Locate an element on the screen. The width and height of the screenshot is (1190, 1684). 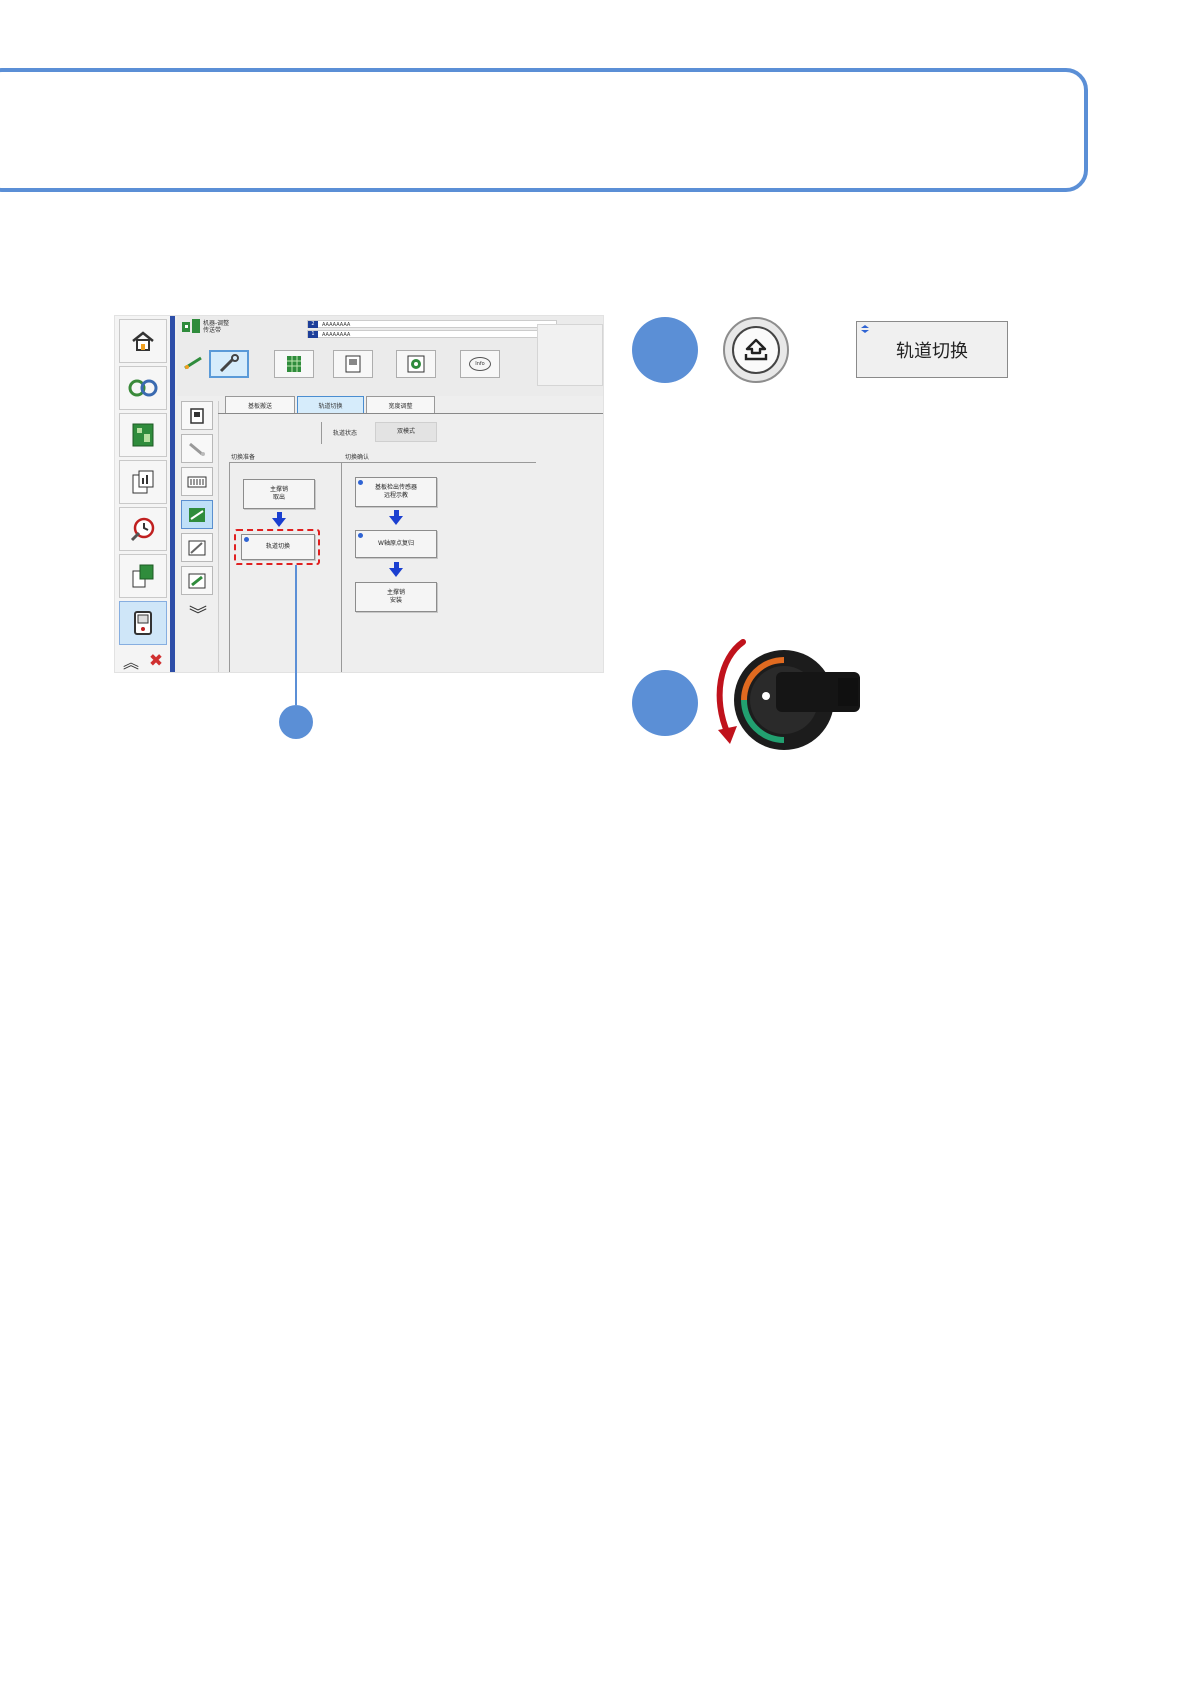
toolbar-wrench-button is located at coordinates (229, 364).